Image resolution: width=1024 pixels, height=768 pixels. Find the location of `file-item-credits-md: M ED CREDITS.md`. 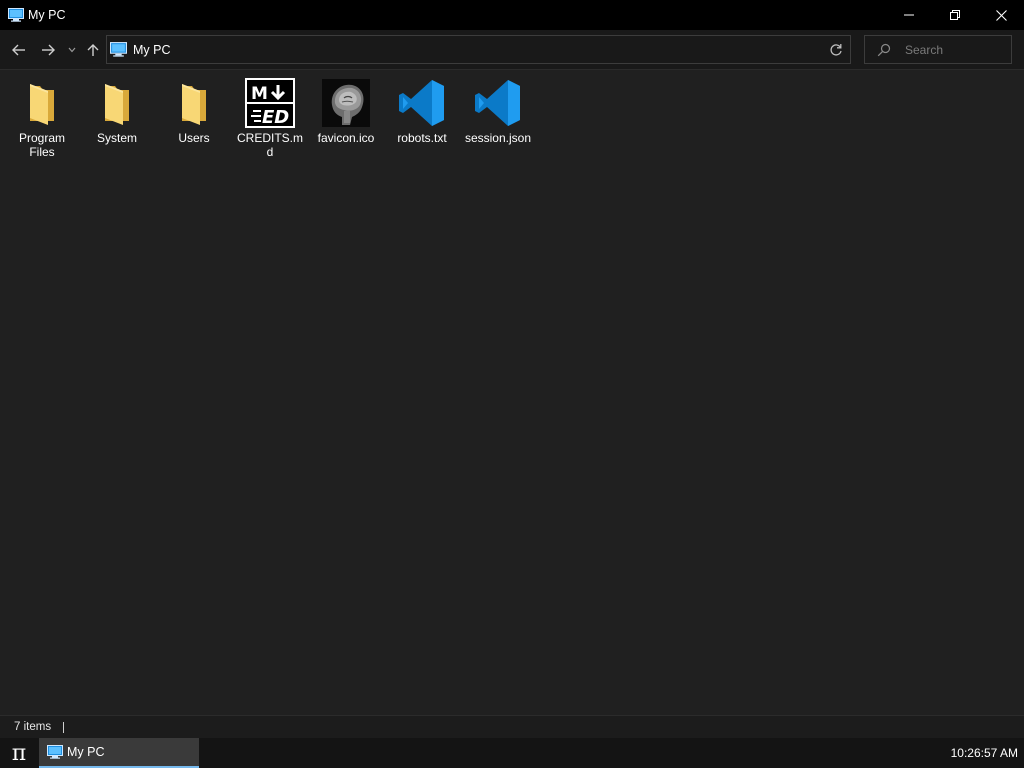

file-item-credits-md: M ED CREDITS.md is located at coordinates (270, 120).